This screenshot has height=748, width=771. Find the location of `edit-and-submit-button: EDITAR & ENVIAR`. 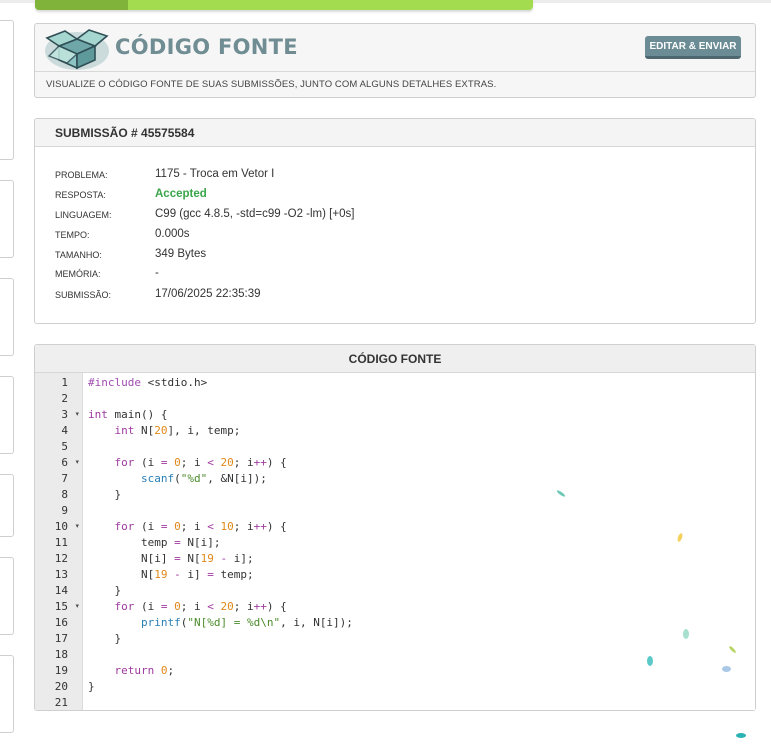

edit-and-submit-button: EDITAR & ENVIAR is located at coordinates (693, 47).